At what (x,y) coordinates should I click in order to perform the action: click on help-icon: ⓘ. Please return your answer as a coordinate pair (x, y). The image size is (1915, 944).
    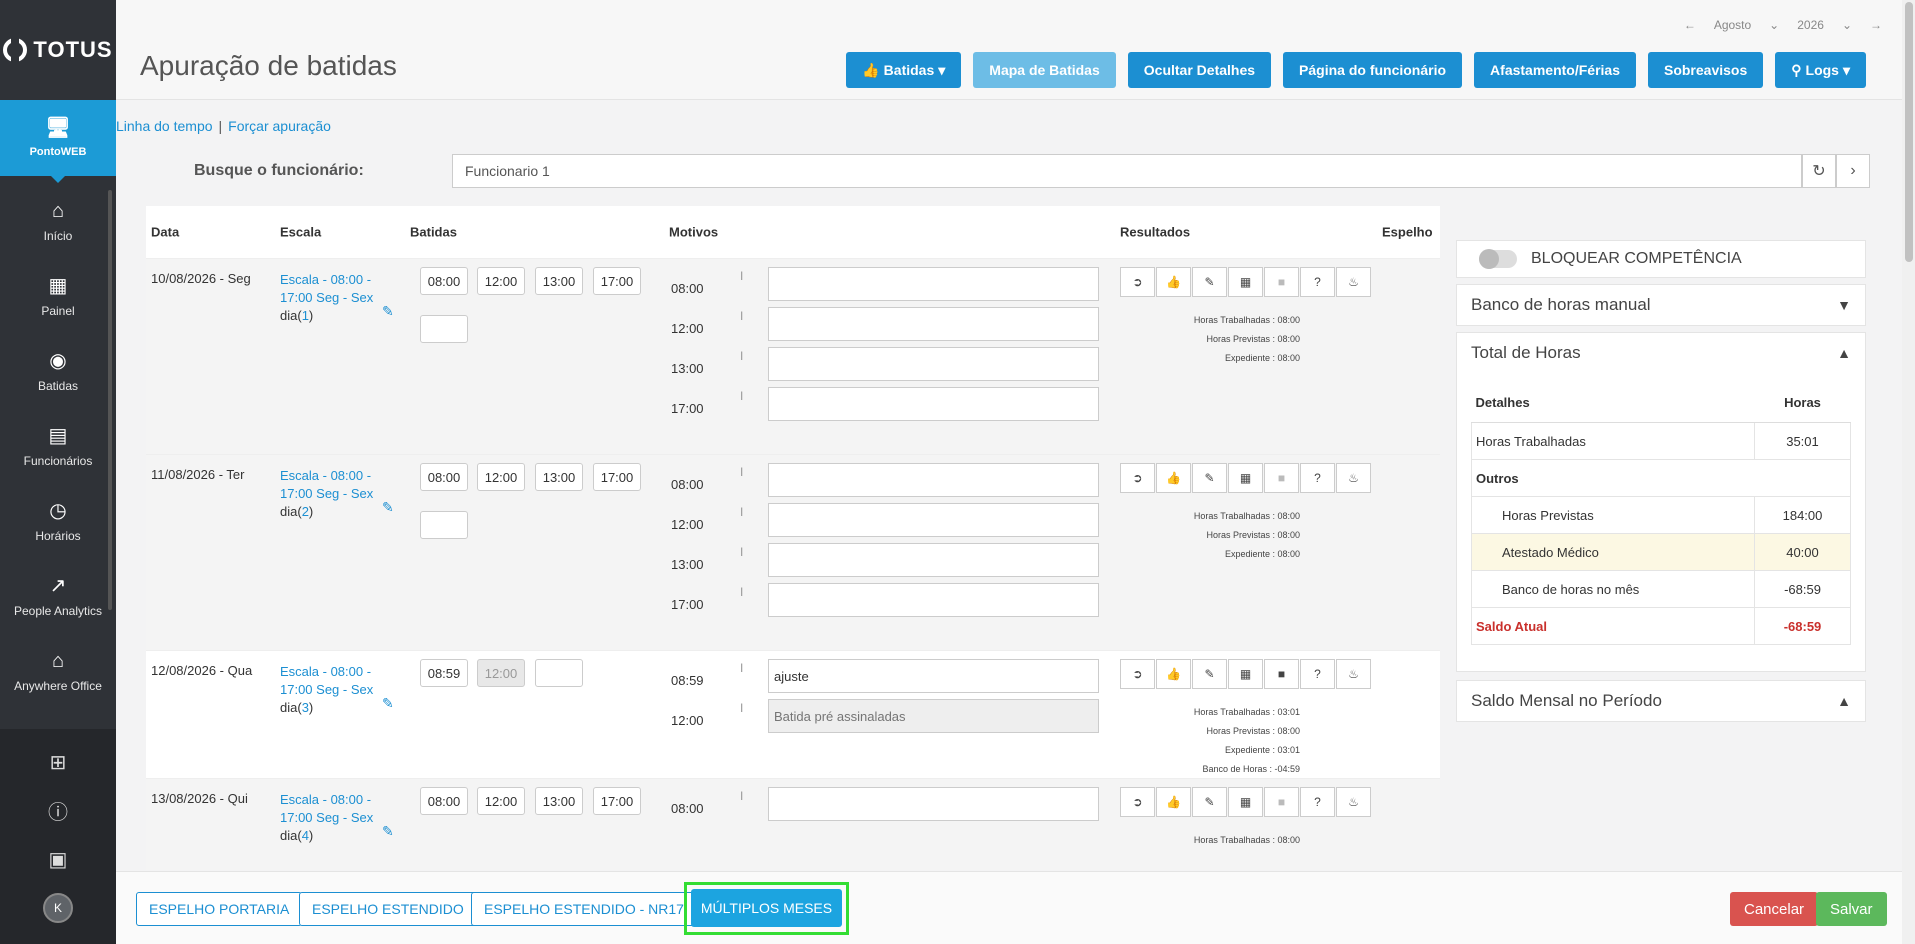
    Looking at the image, I should click on (58, 810).